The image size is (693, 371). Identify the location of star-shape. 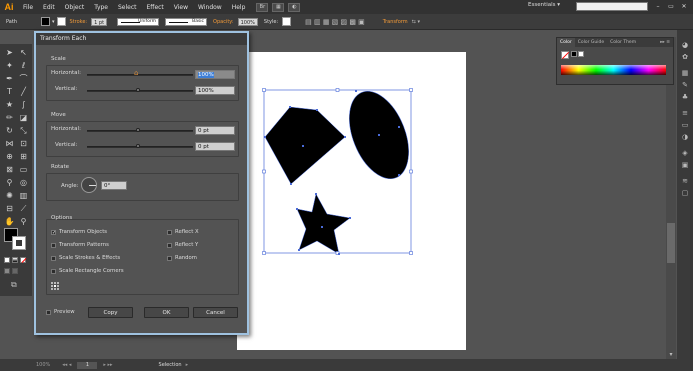
(323, 224).